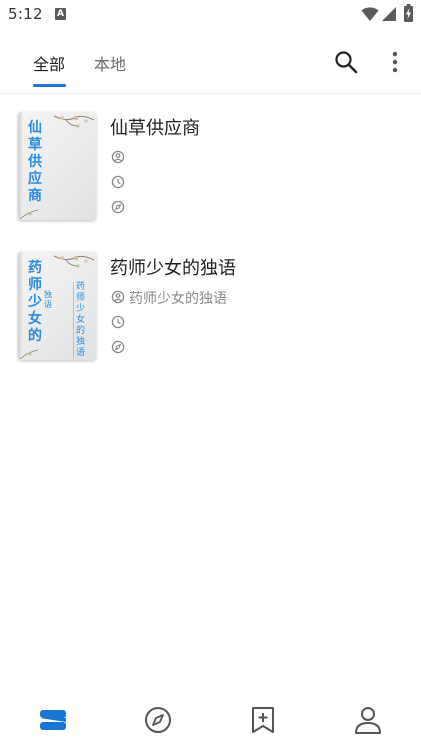 The image size is (421, 748). I want to click on signal-icon, so click(389, 14).